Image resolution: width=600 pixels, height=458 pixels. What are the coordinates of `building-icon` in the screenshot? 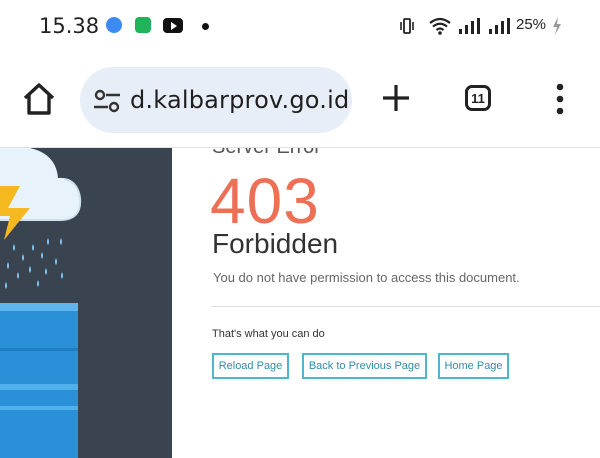 It's located at (39, 380).